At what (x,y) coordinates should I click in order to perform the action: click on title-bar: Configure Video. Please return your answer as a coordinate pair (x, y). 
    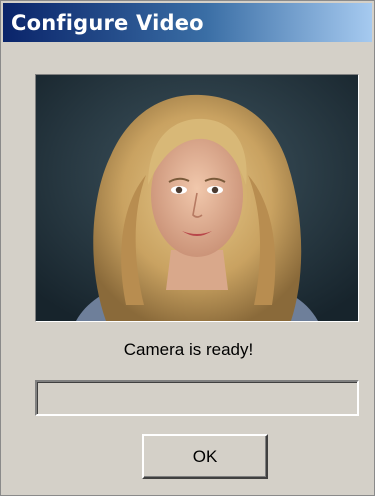
    Looking at the image, I should click on (187, 22).